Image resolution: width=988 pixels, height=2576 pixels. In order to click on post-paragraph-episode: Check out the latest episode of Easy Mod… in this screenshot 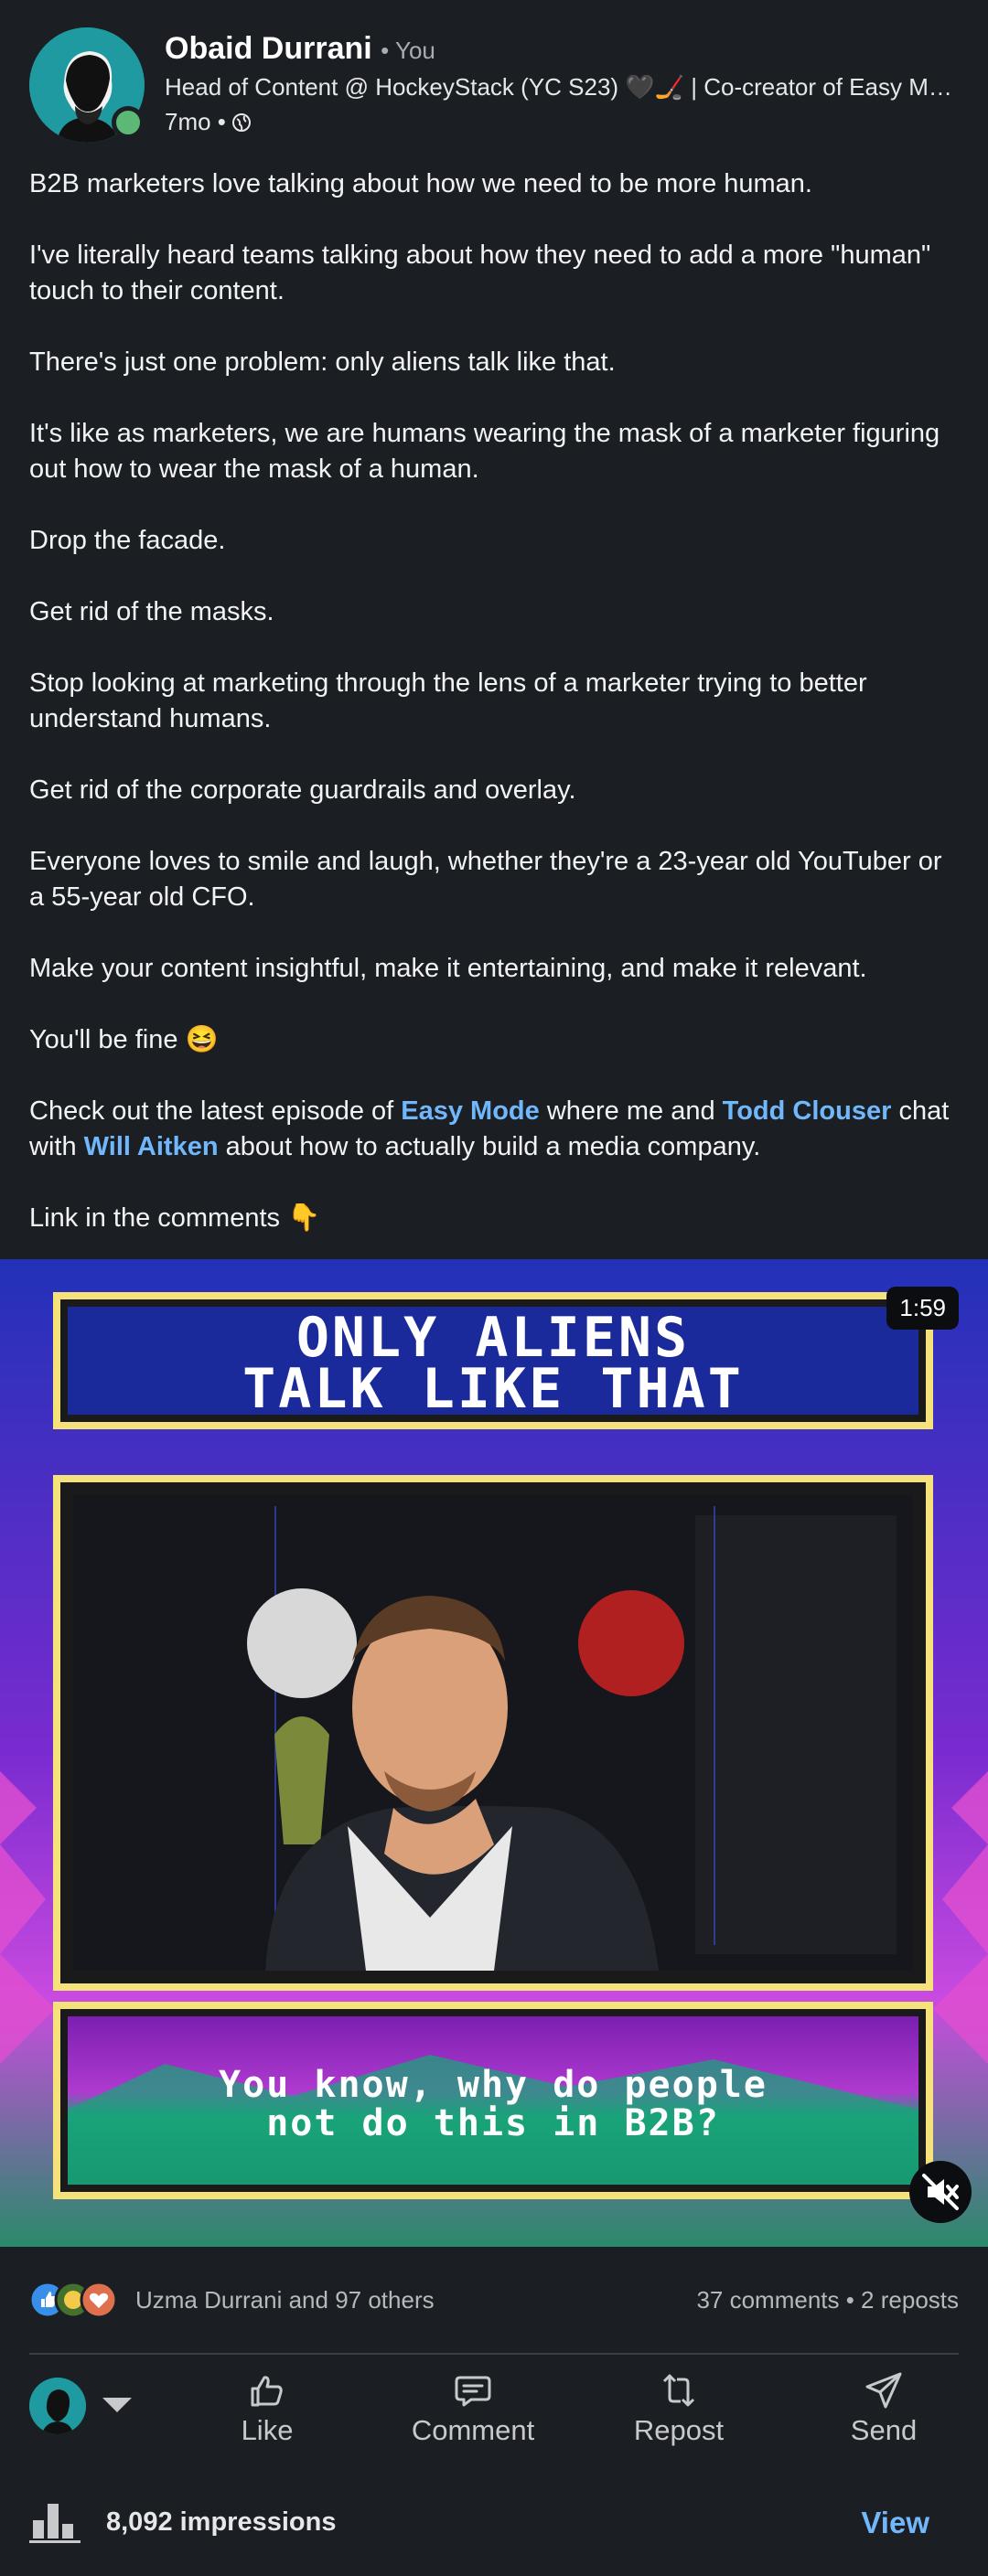, I will do `click(494, 1129)`.